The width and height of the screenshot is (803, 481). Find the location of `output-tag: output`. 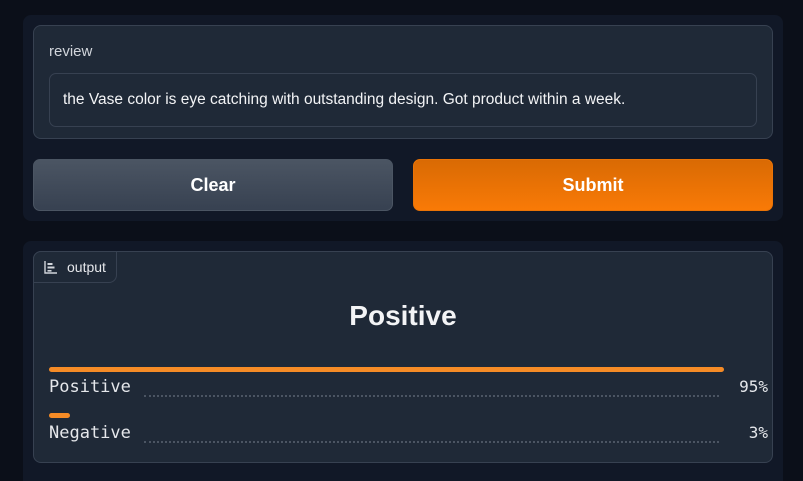

output-tag: output is located at coordinates (75, 267).